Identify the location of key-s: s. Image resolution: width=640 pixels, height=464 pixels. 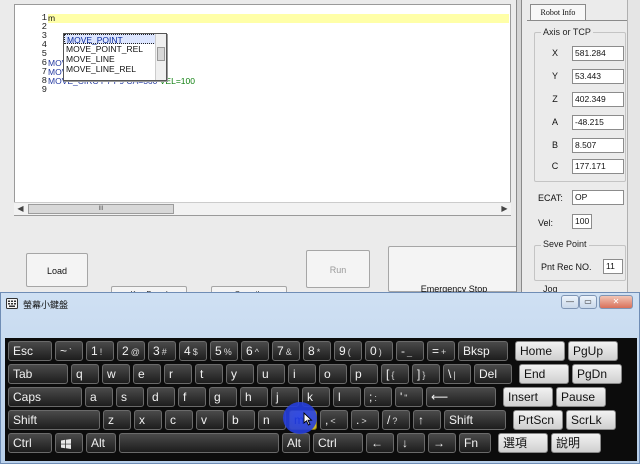
(130, 397).